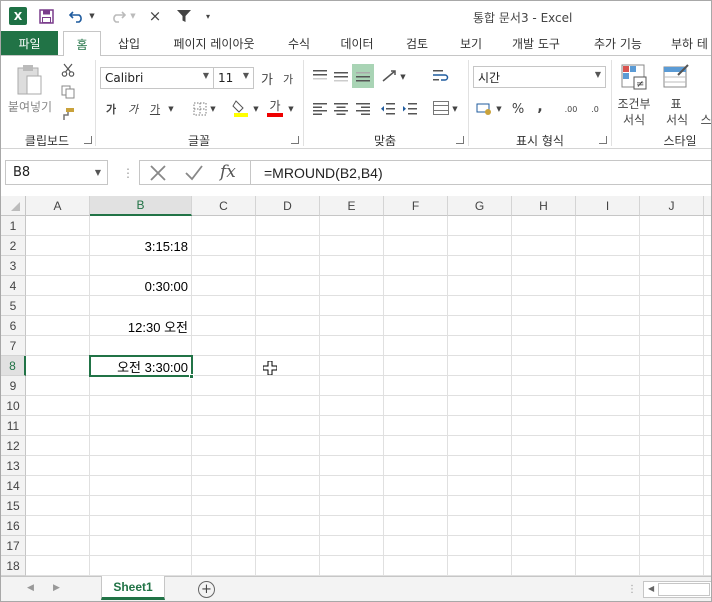  I want to click on font-color-button: 가, so click(275, 108).